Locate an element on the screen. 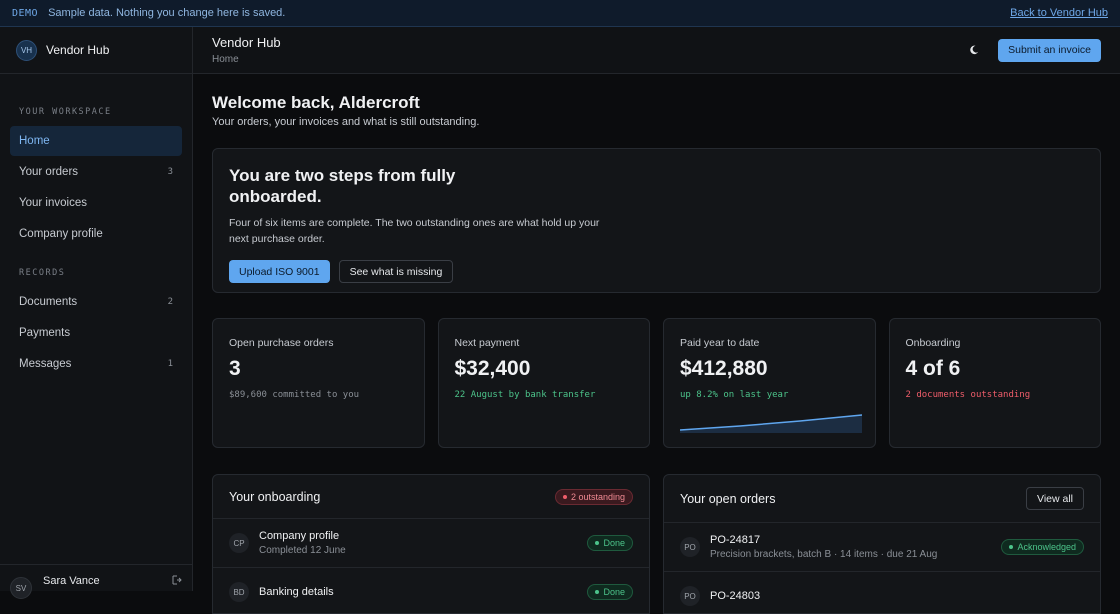  stat-sub: 2 documents outstanding is located at coordinates (968, 395).